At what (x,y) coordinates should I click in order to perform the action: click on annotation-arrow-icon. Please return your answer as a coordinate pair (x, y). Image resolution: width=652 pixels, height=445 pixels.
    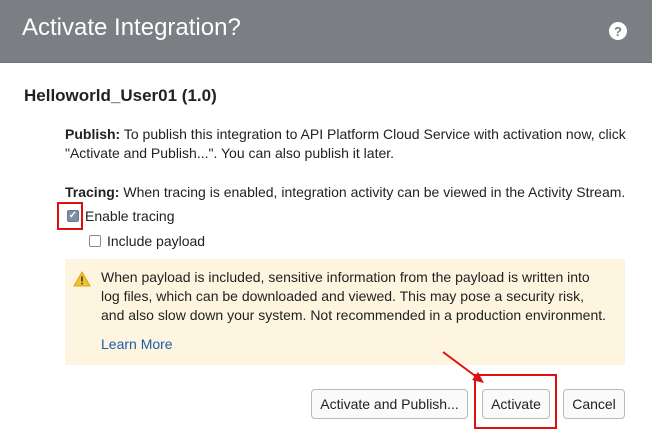
    Looking at the image, I should click on (463, 367).